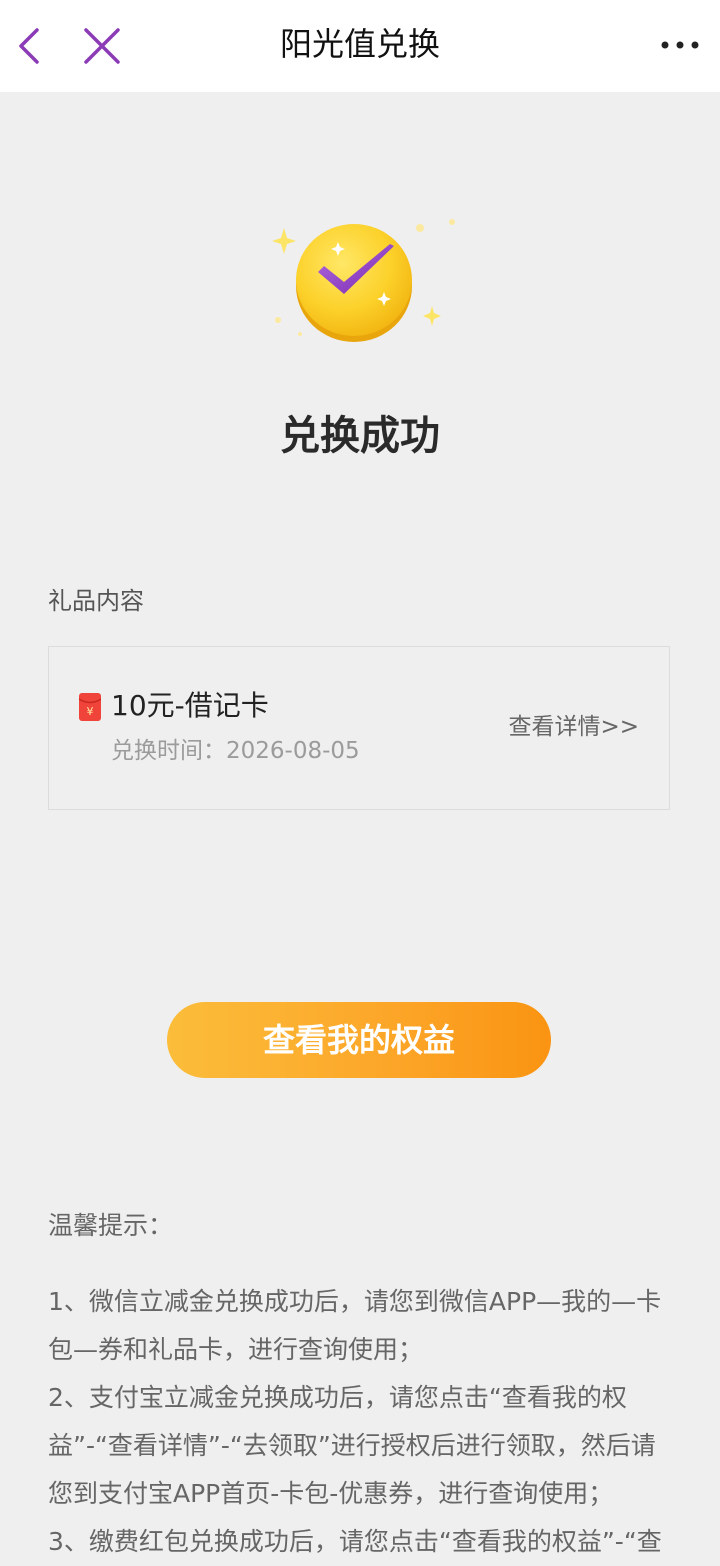 The width and height of the screenshot is (720, 1566). What do you see at coordinates (360, 436) in the screenshot?
I see `success-title: 兑换成功` at bounding box center [360, 436].